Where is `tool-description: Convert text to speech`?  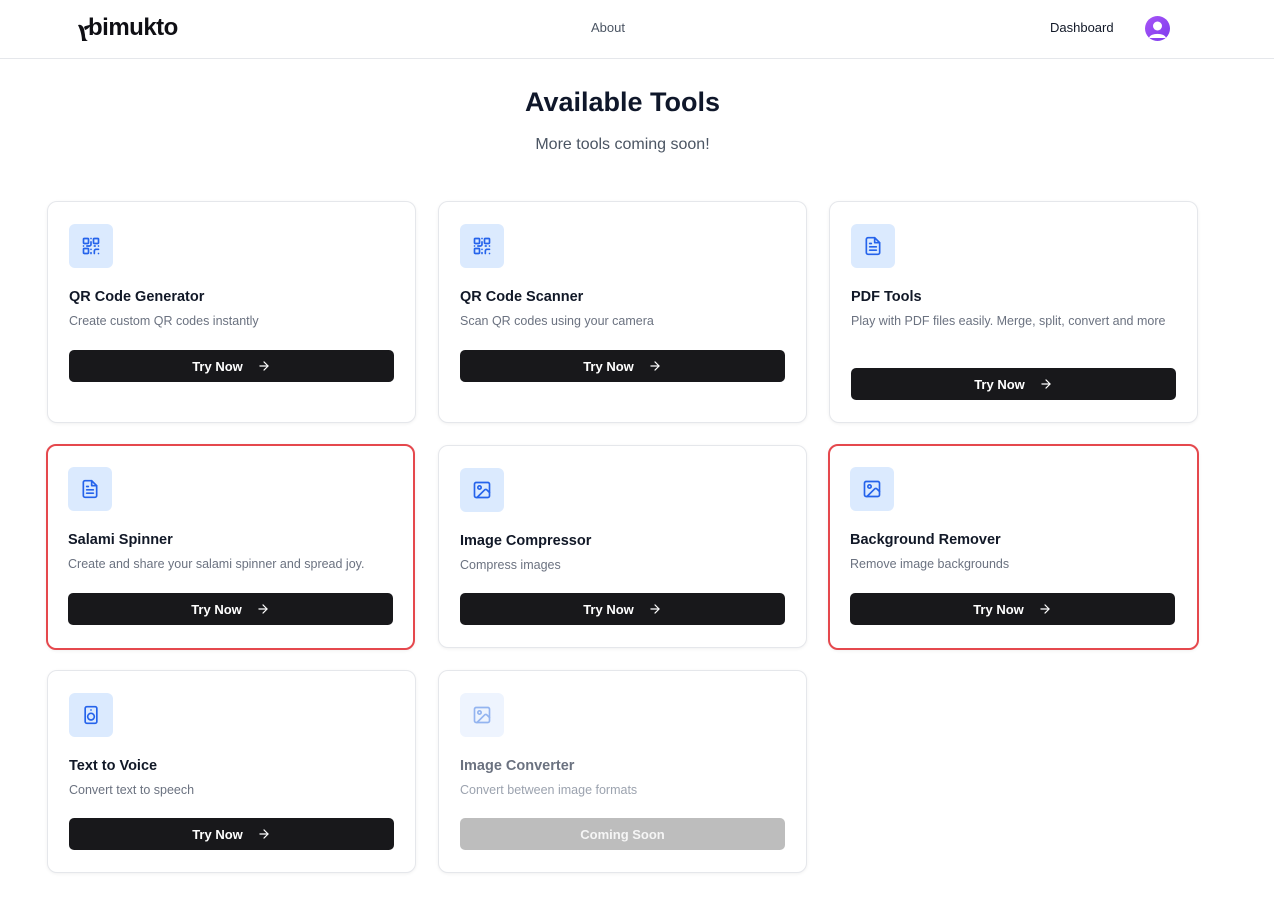 tool-description: Convert text to speech is located at coordinates (132, 790).